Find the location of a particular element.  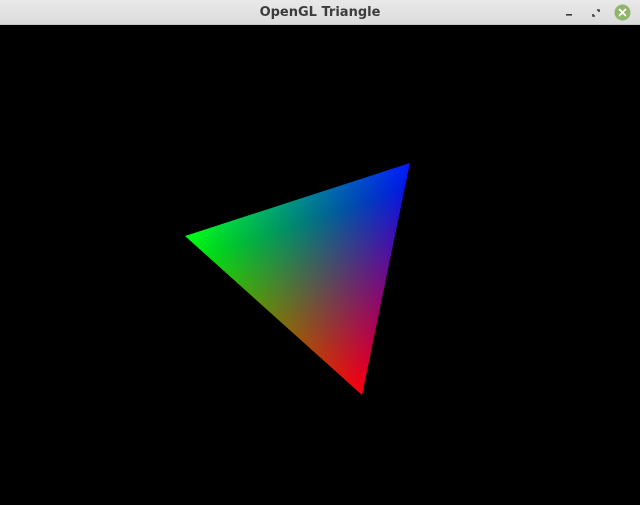

close-icon is located at coordinates (622, 12).